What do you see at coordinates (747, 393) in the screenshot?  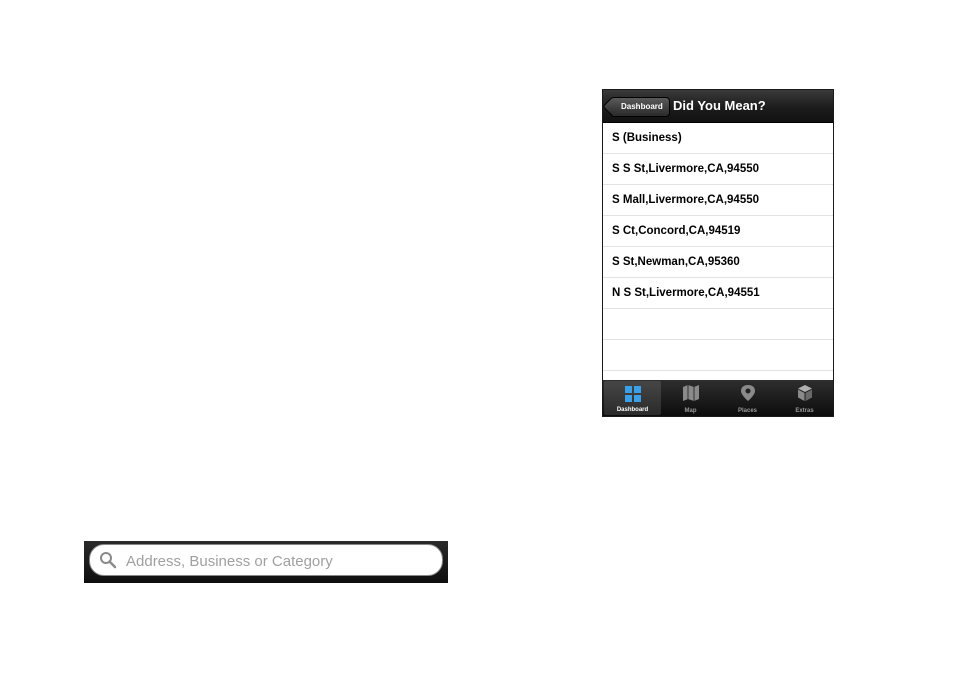 I see `places-pin-icon` at bounding box center [747, 393].